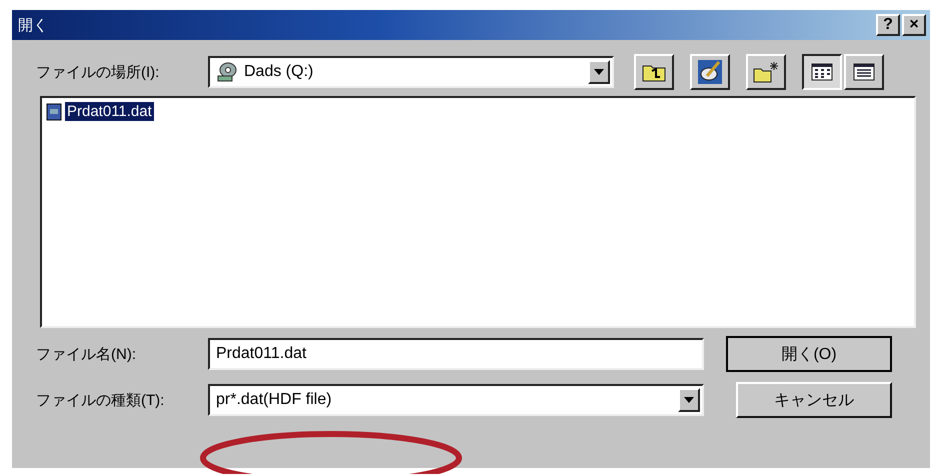 Image resolution: width=938 pixels, height=475 pixels. I want to click on look-in-dropdown: Dads (Q:), so click(411, 72).